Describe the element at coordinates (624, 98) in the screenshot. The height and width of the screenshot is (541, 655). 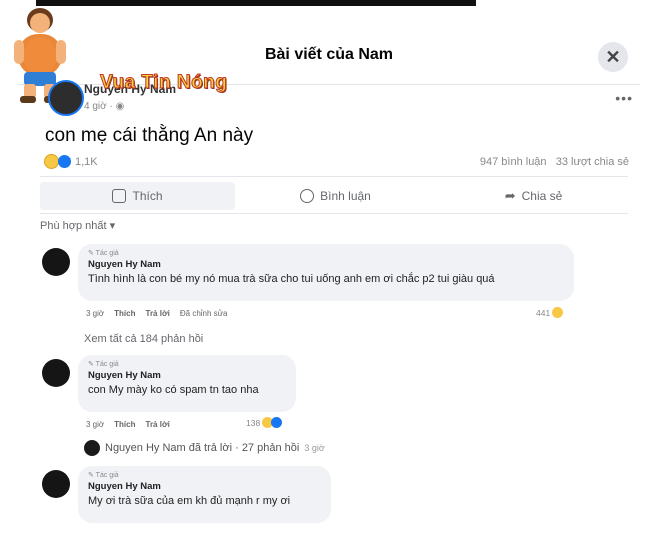
I see `more-options-button: •••` at that location.